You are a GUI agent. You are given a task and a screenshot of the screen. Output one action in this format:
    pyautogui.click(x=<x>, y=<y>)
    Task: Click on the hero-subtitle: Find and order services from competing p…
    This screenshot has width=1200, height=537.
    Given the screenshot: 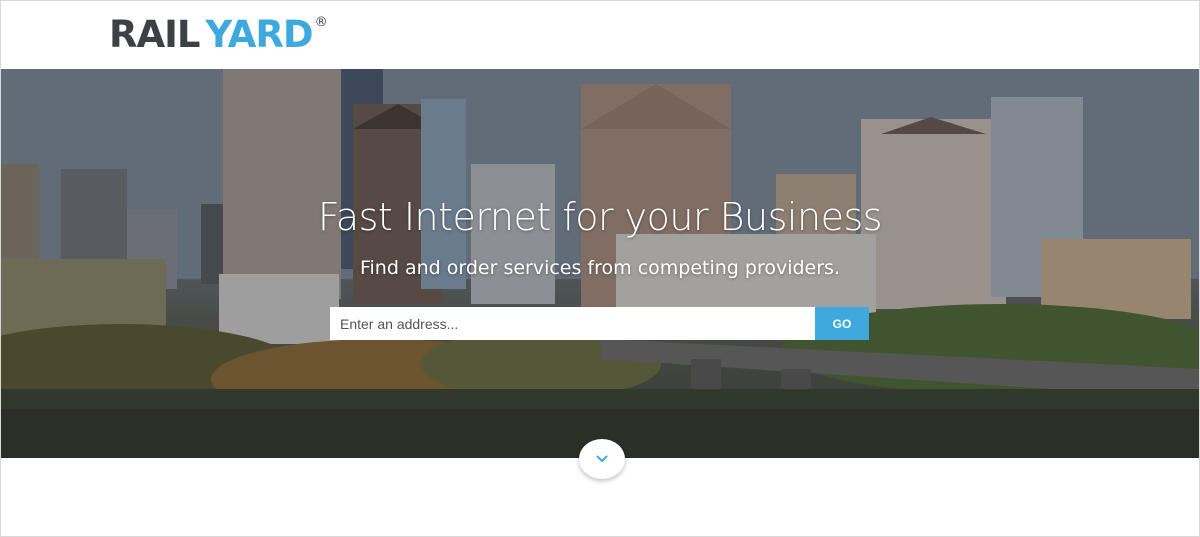 What is the action you would take?
    pyautogui.click(x=599, y=268)
    